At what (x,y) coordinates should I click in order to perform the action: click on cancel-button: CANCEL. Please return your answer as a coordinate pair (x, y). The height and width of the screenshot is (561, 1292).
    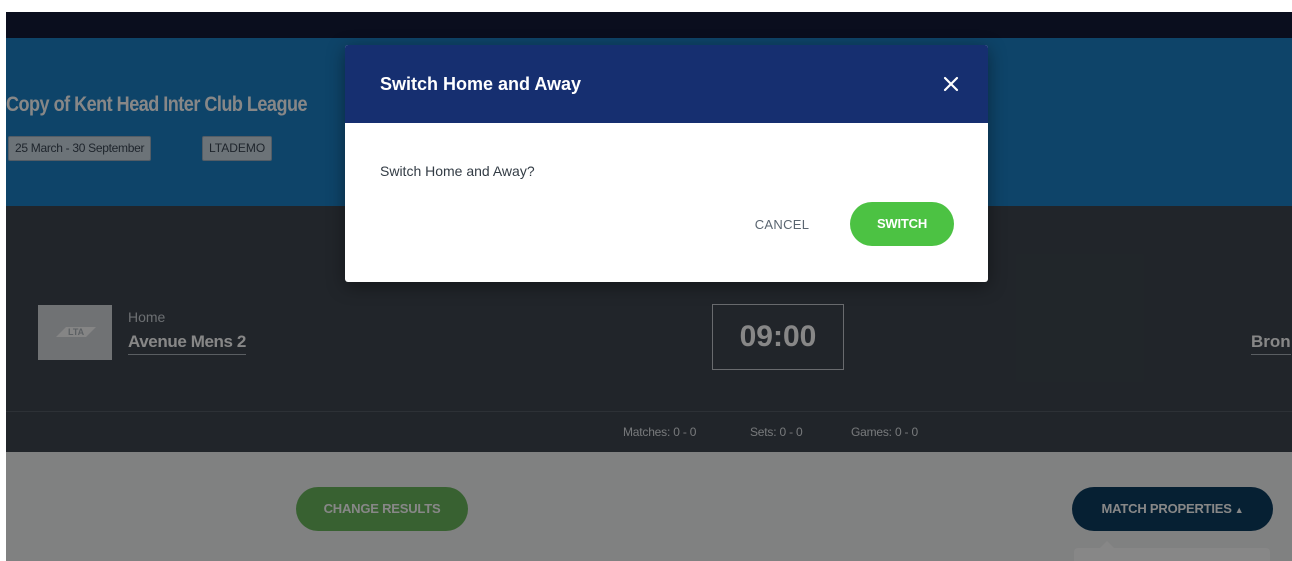
    Looking at the image, I should click on (782, 225).